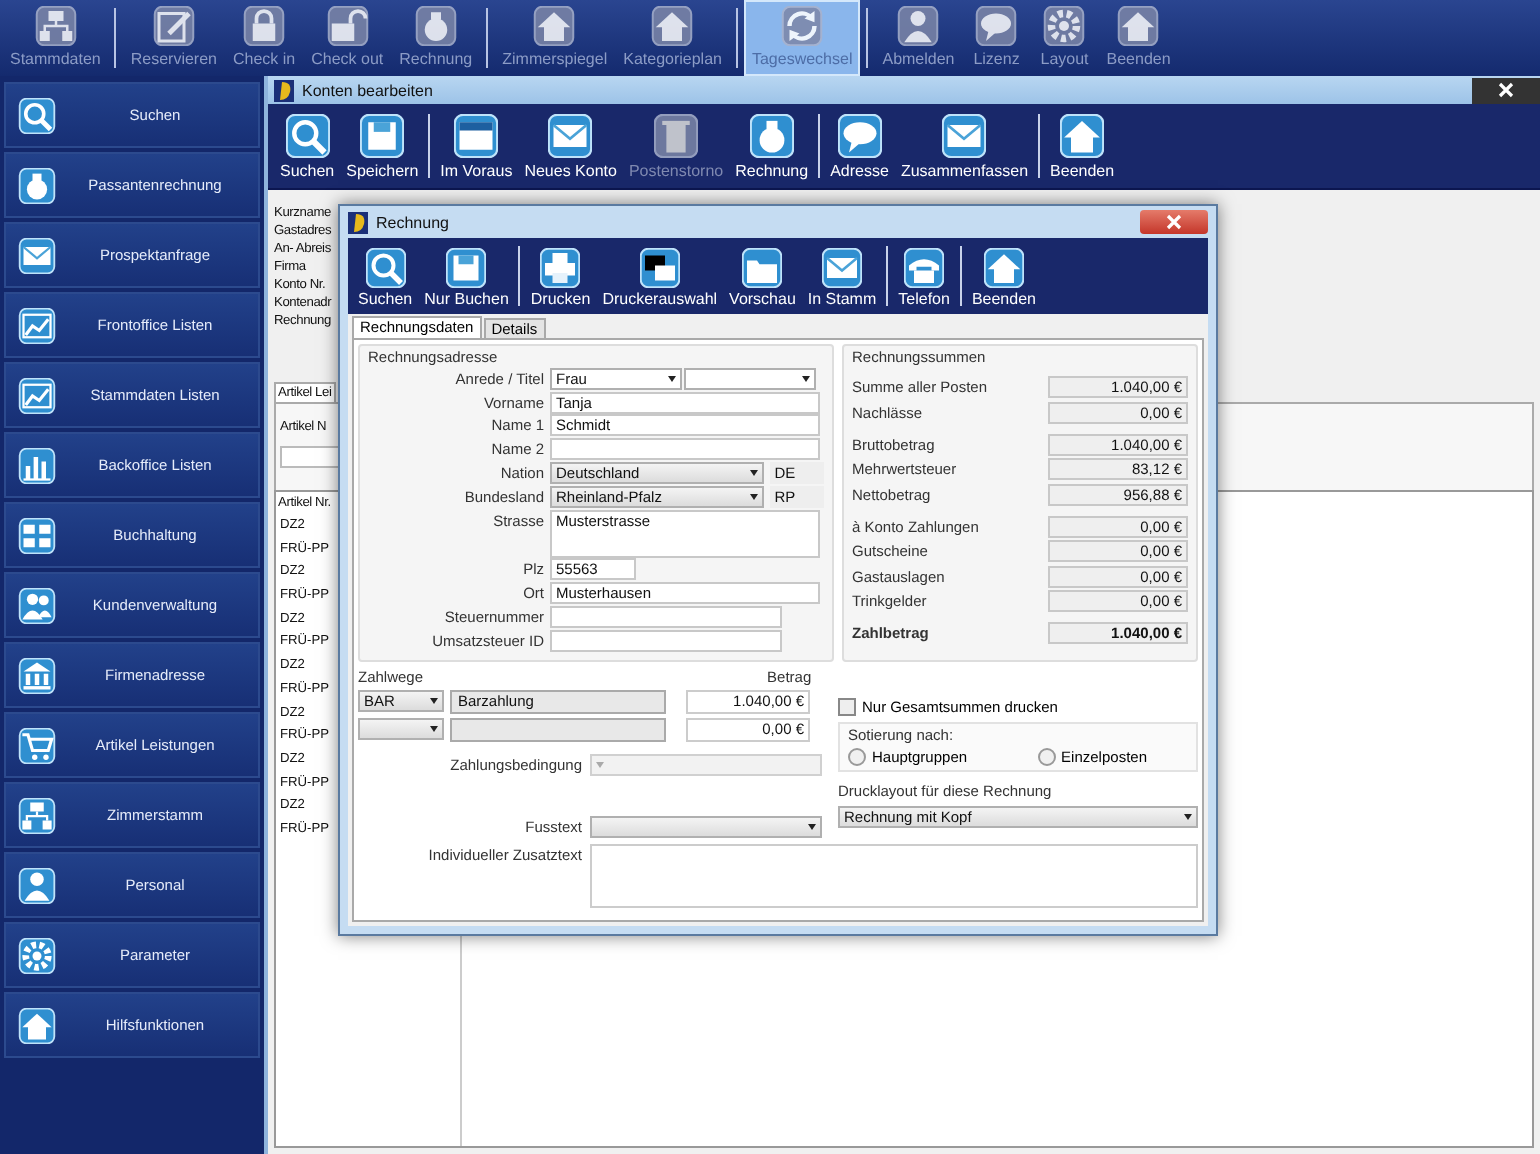 This screenshot has width=1540, height=1154. What do you see at coordinates (996, 38) in the screenshot?
I see `toolbar-button: Lizenz` at bounding box center [996, 38].